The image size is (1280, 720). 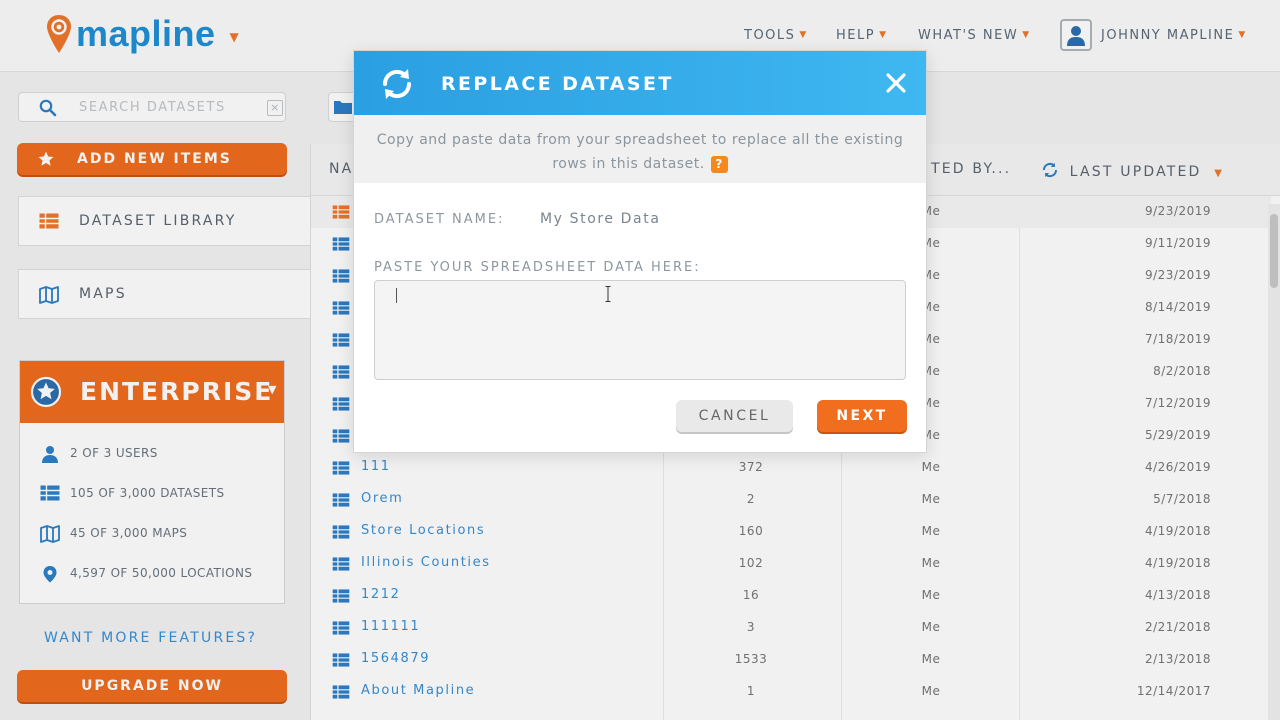 What do you see at coordinates (396, 295) in the screenshot?
I see `text-caret` at bounding box center [396, 295].